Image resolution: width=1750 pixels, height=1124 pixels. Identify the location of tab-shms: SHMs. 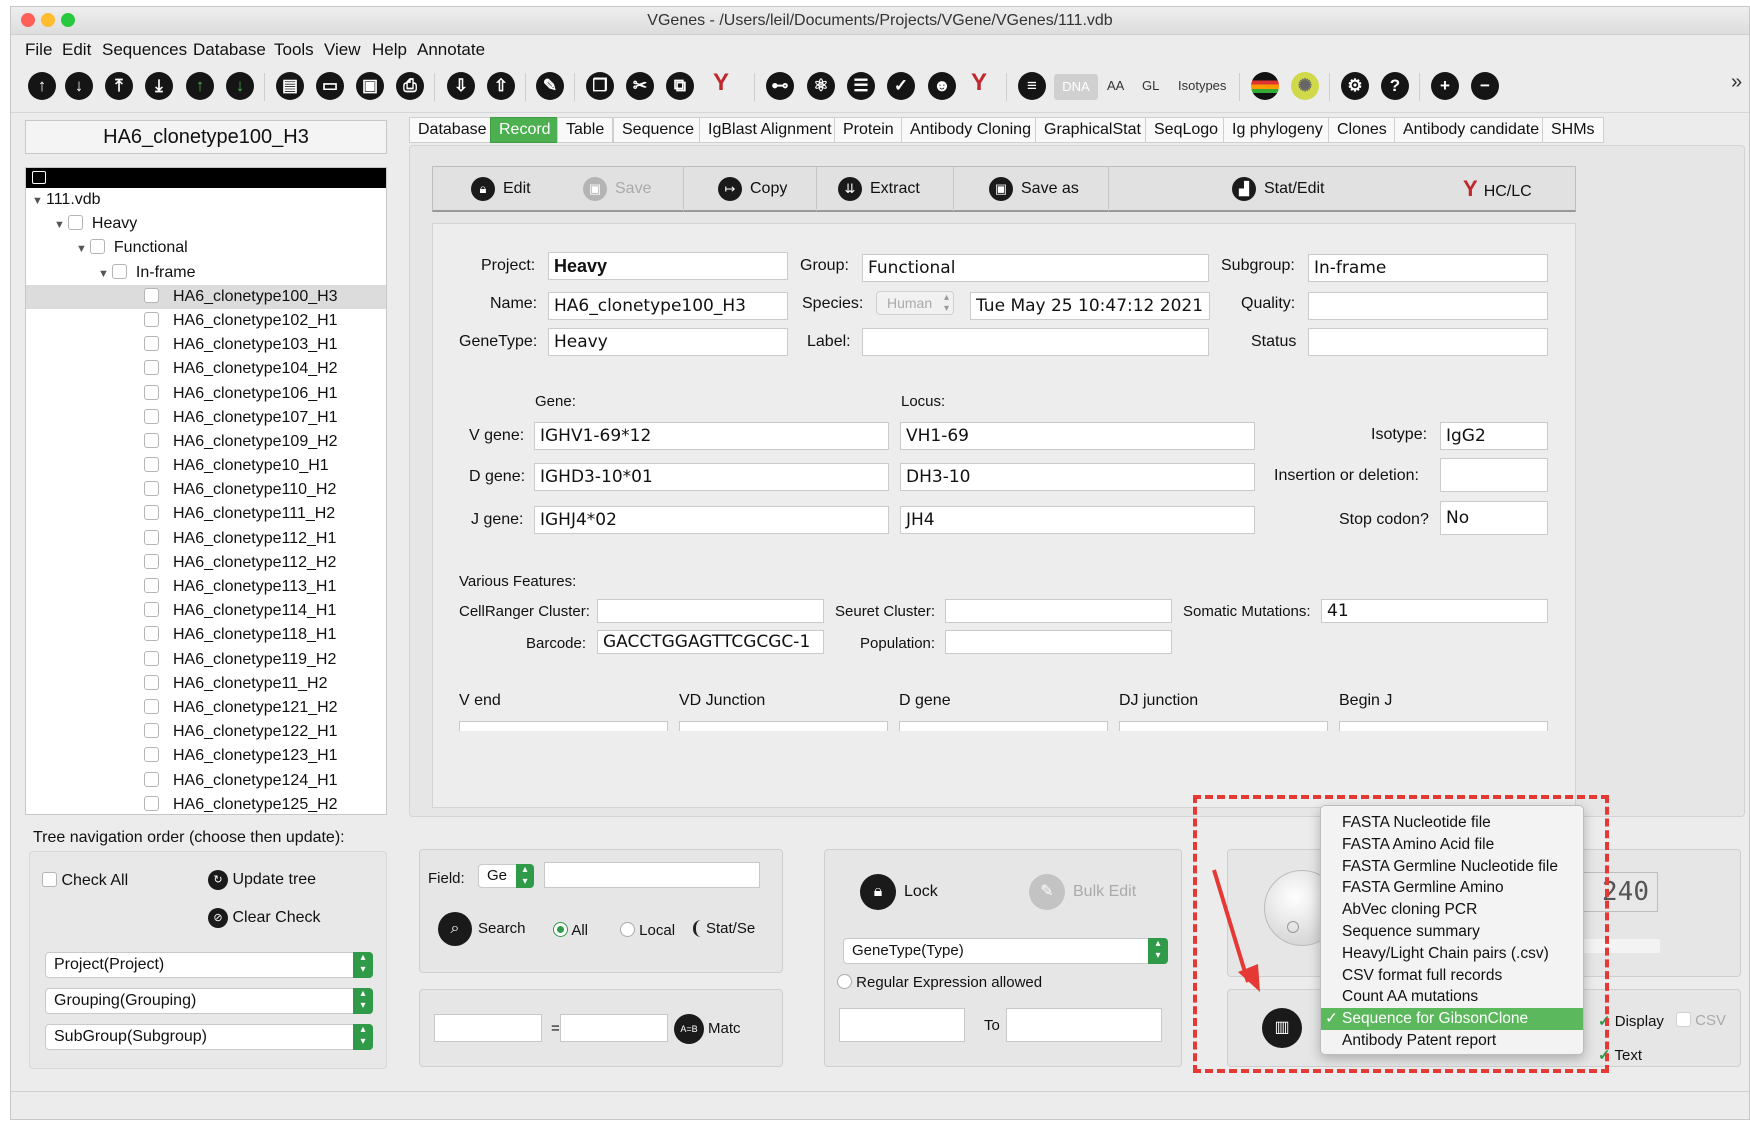
(1573, 130).